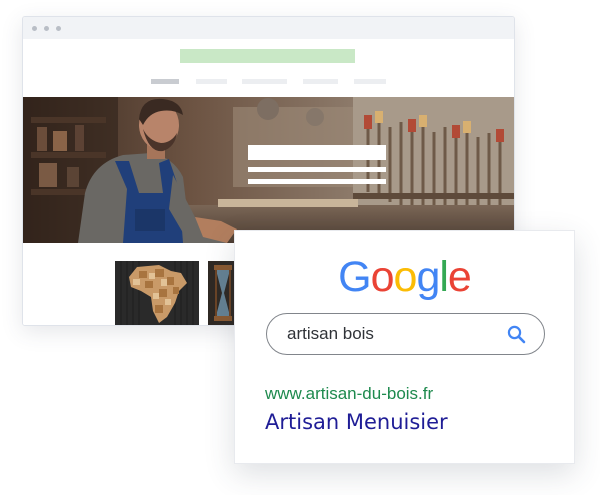  What do you see at coordinates (349, 394) in the screenshot?
I see `result-url-link: www.artisan-du-bois.fr` at bounding box center [349, 394].